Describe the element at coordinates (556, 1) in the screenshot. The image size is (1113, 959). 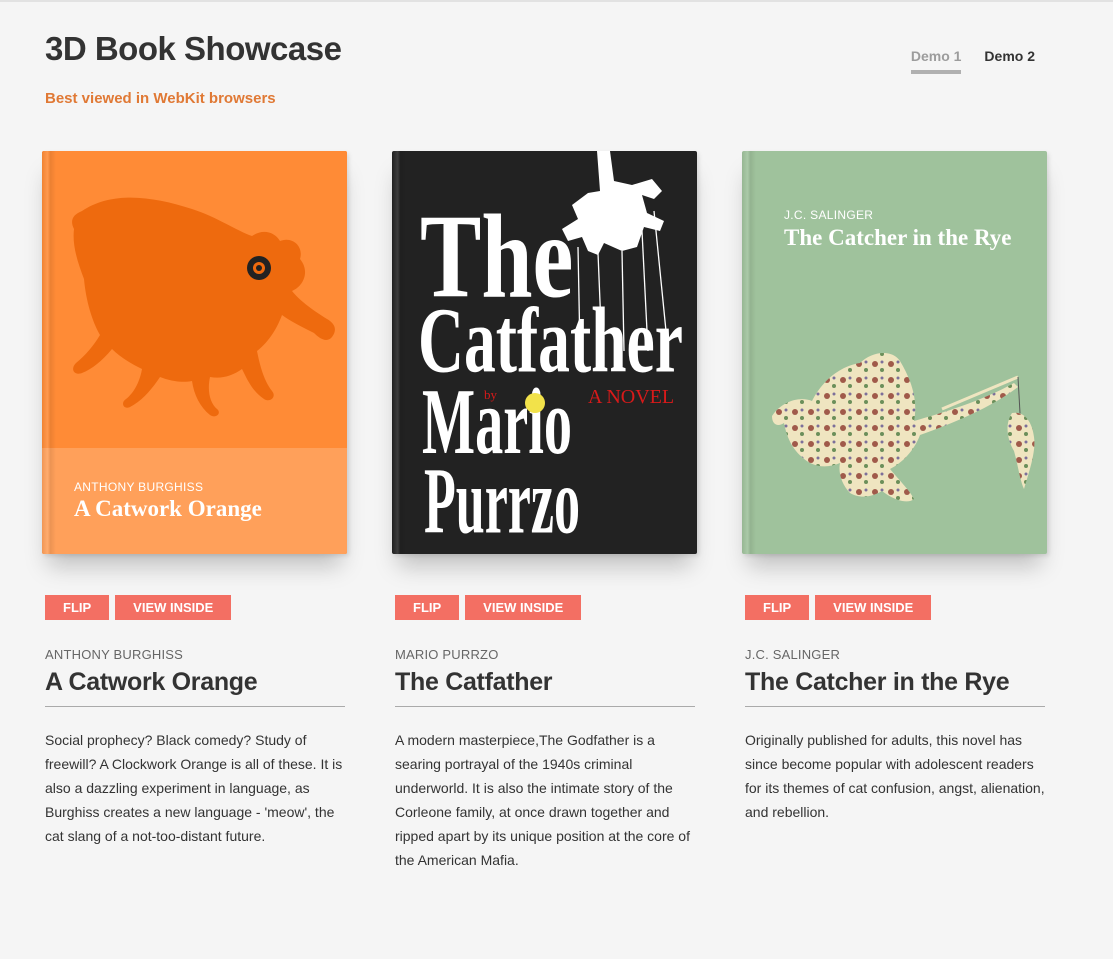
I see `top-border` at that location.